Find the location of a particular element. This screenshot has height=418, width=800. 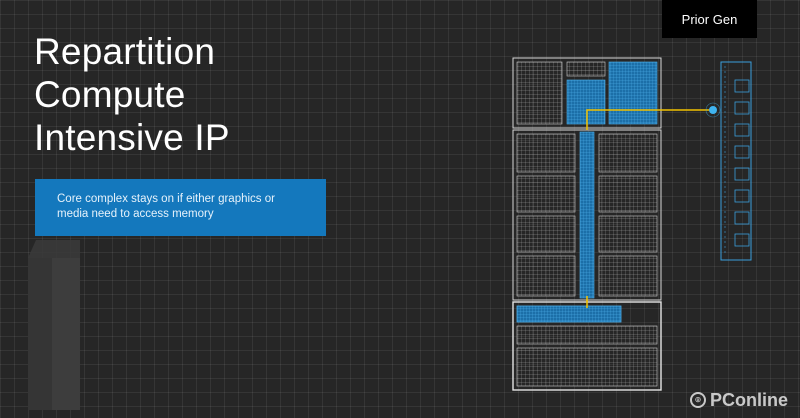

bottom-block is located at coordinates (587, 346).